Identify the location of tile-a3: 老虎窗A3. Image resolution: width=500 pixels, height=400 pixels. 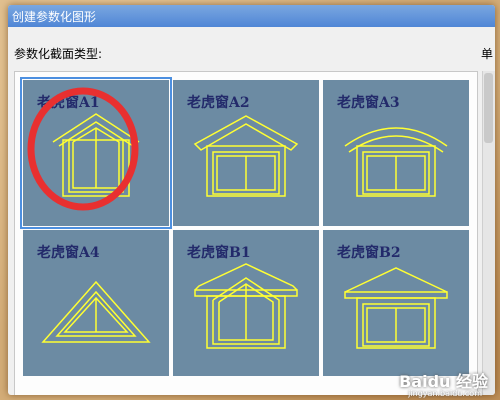
(396, 153).